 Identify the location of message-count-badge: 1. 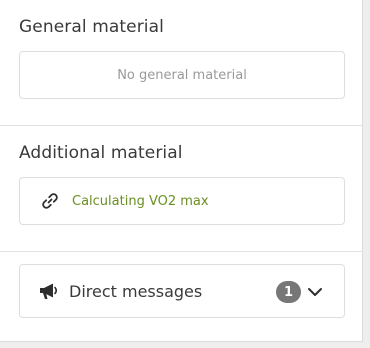
(288, 292).